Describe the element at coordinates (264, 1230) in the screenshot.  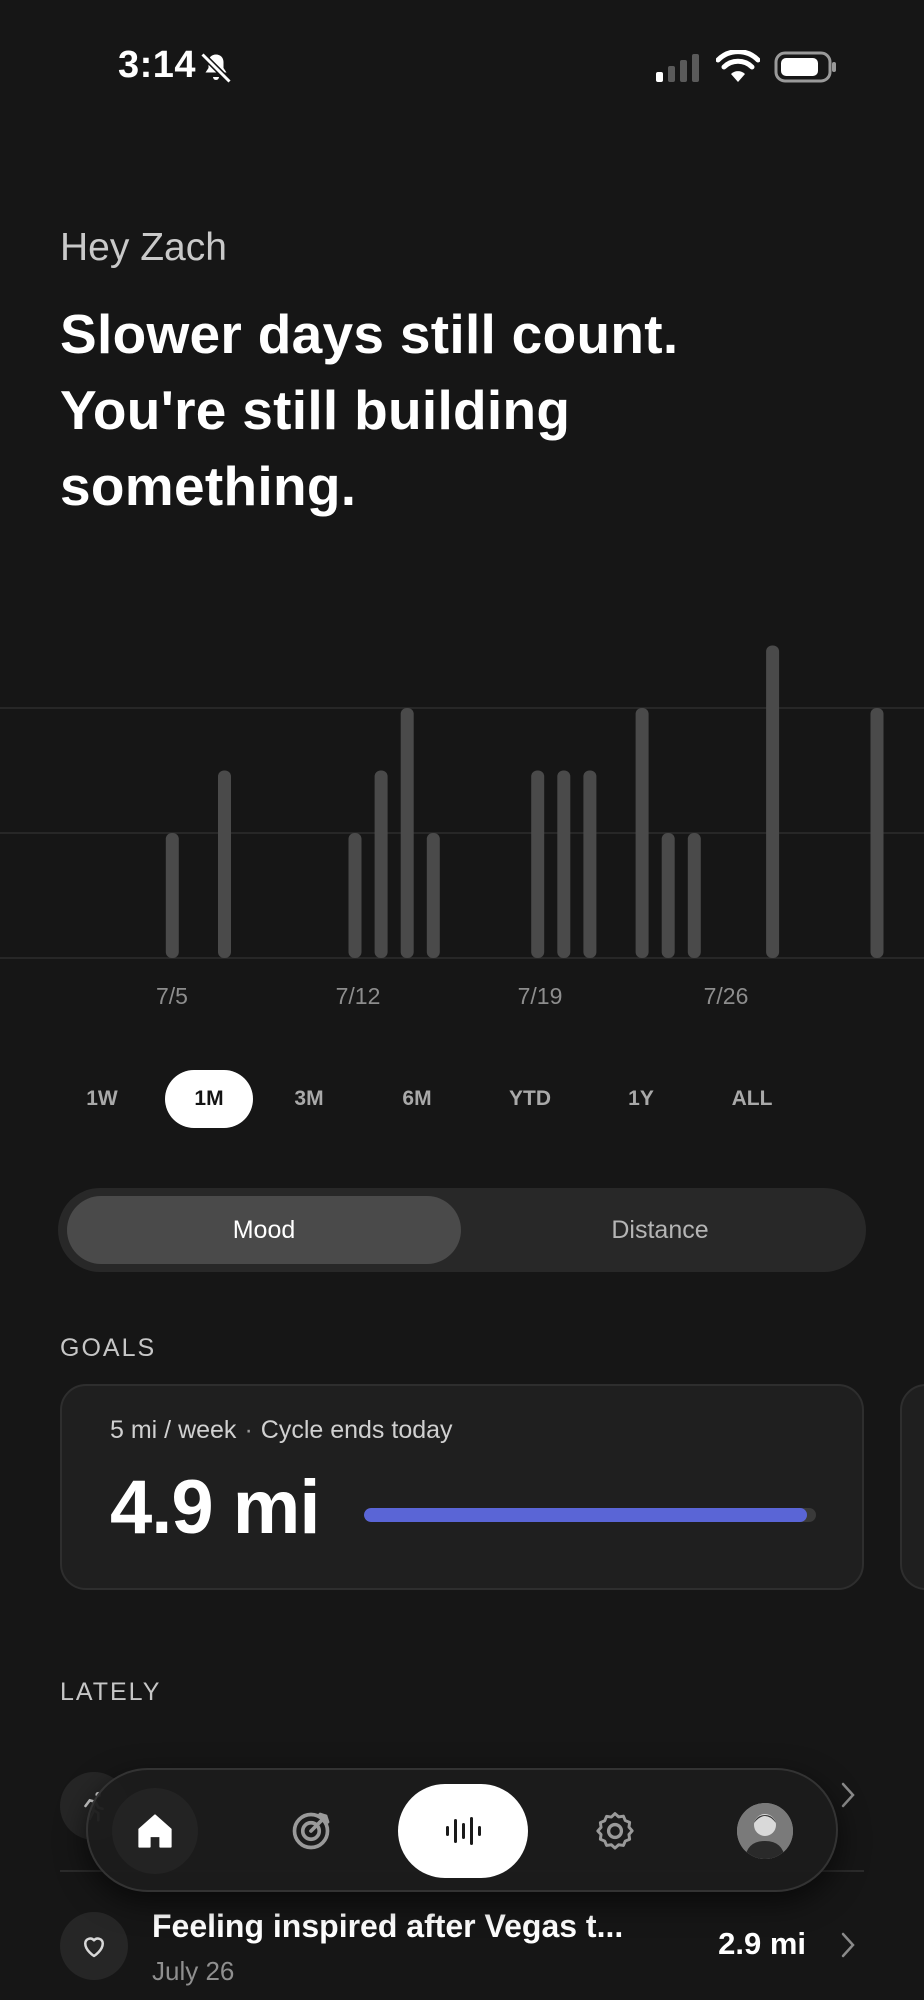
I see `mood-tab: Mood` at that location.